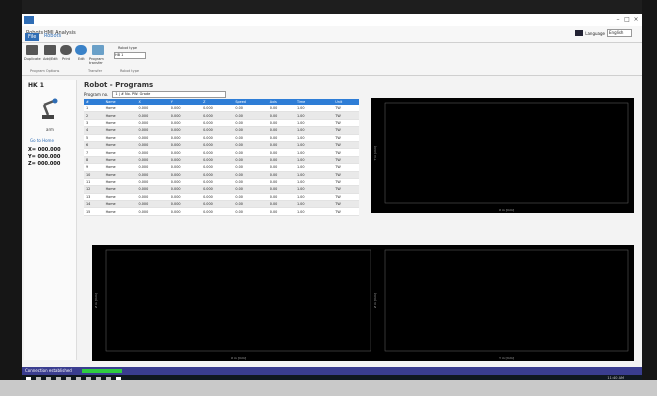 The width and height of the screenshot is (657, 396). I want to click on program-transfer-icon, so click(98, 50).